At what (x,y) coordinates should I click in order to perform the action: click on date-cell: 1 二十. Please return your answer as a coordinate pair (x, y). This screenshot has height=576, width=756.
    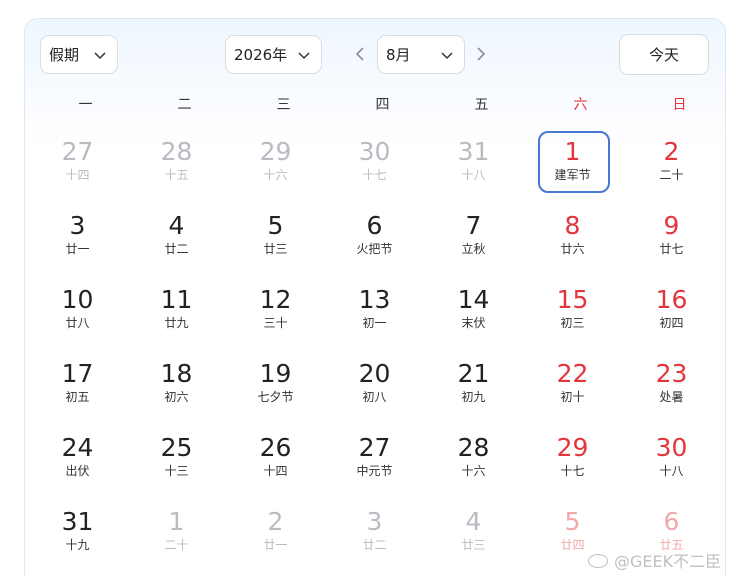
    Looking at the image, I should click on (176, 536).